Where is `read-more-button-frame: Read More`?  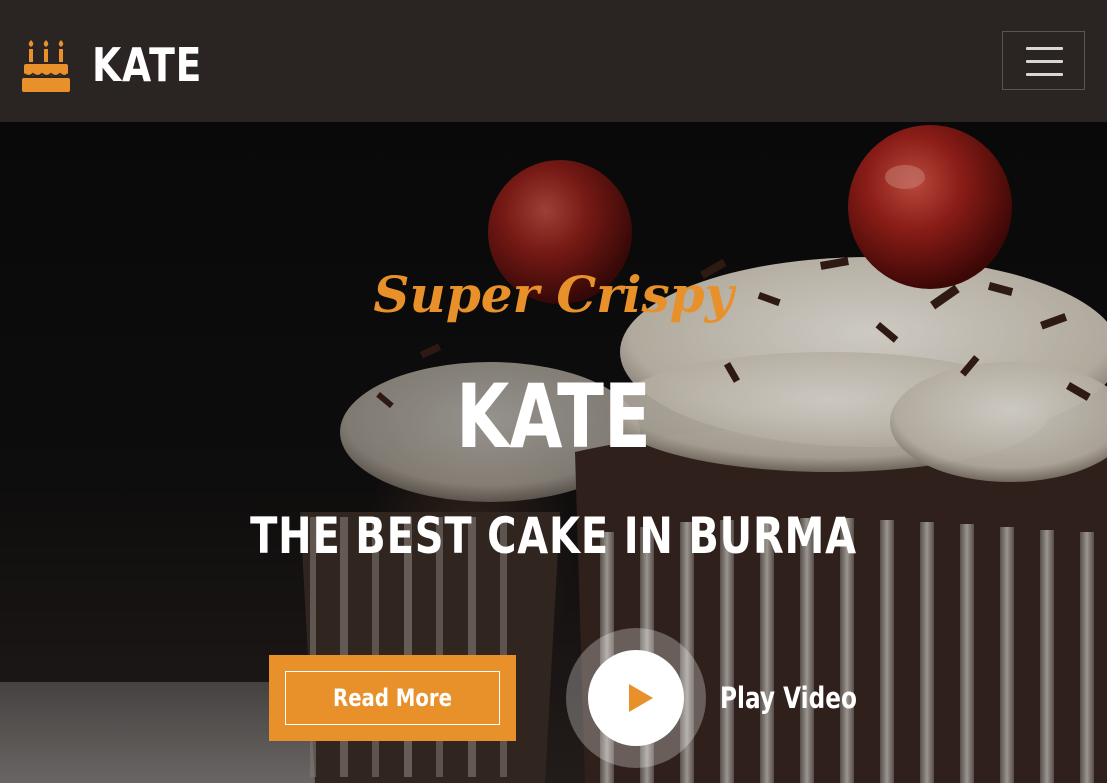
read-more-button-frame: Read More is located at coordinates (392, 698).